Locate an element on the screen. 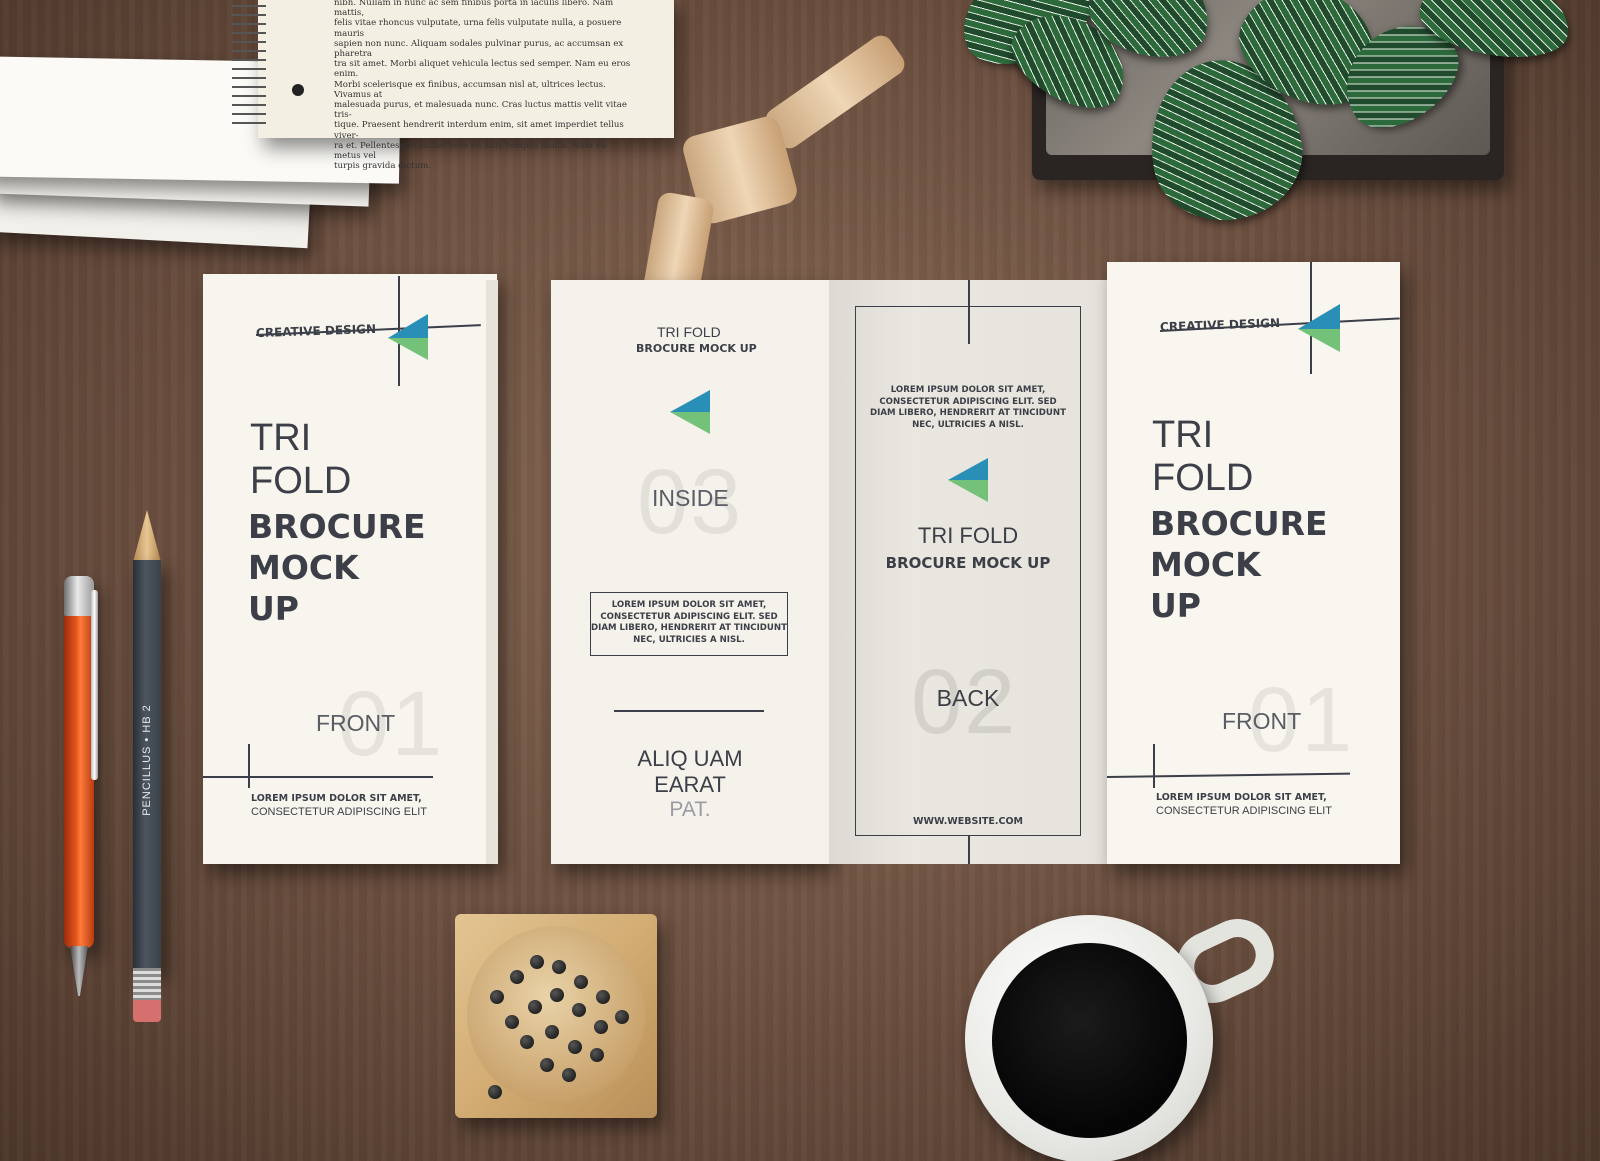 The image size is (1600, 1161). notepad-hole is located at coordinates (298, 90).